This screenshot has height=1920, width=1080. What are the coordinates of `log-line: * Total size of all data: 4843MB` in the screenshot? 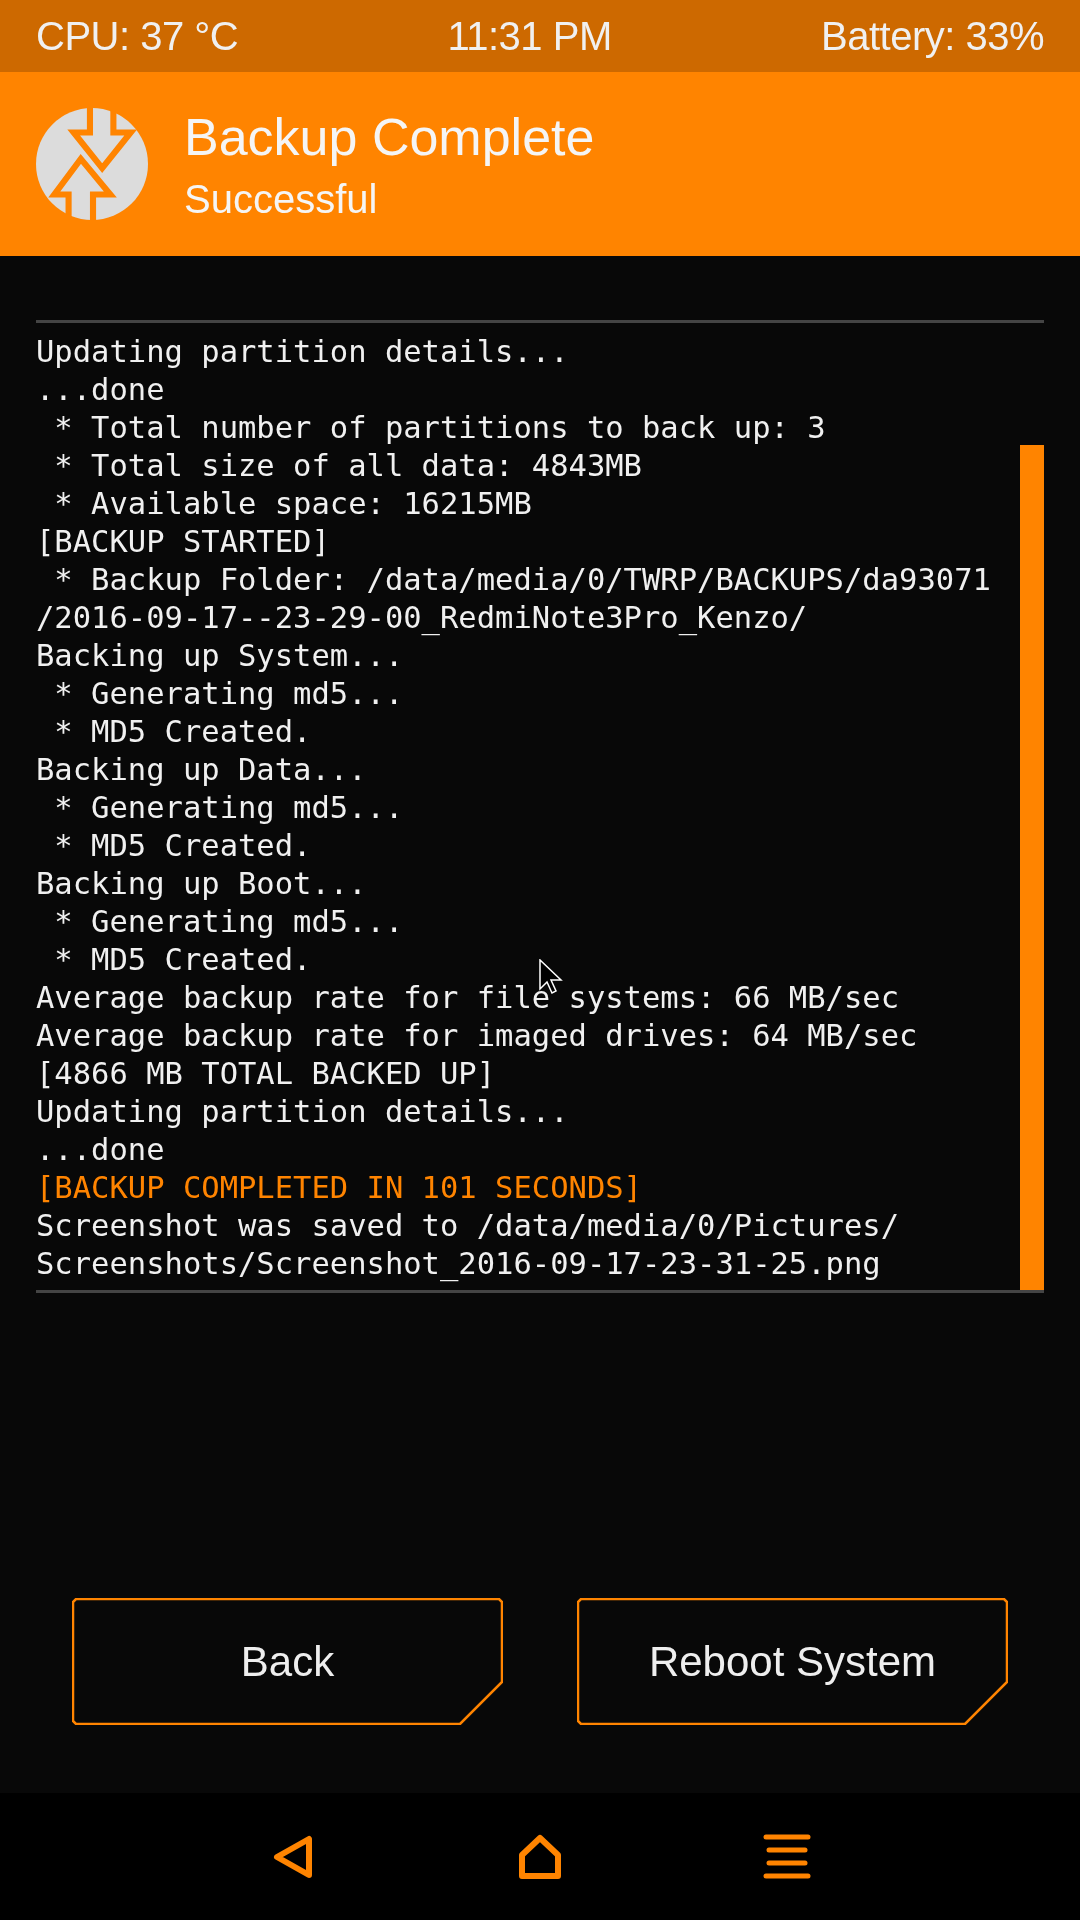 It's located at (347, 466).